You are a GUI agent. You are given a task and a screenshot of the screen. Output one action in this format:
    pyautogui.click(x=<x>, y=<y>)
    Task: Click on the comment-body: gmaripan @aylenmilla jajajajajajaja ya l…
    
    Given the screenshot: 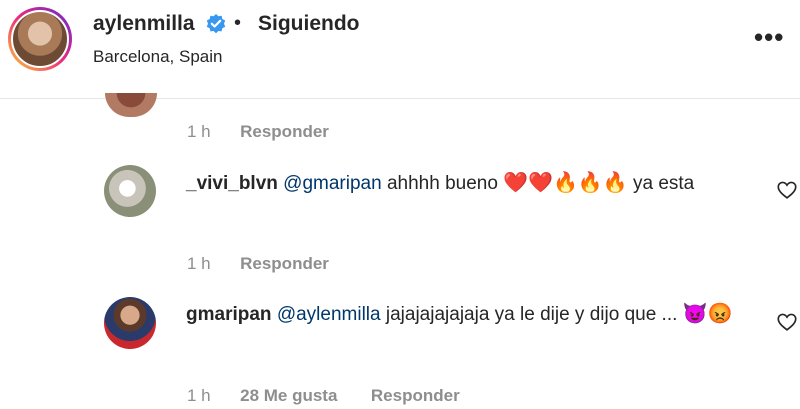 What is the action you would take?
    pyautogui.click(x=466, y=314)
    